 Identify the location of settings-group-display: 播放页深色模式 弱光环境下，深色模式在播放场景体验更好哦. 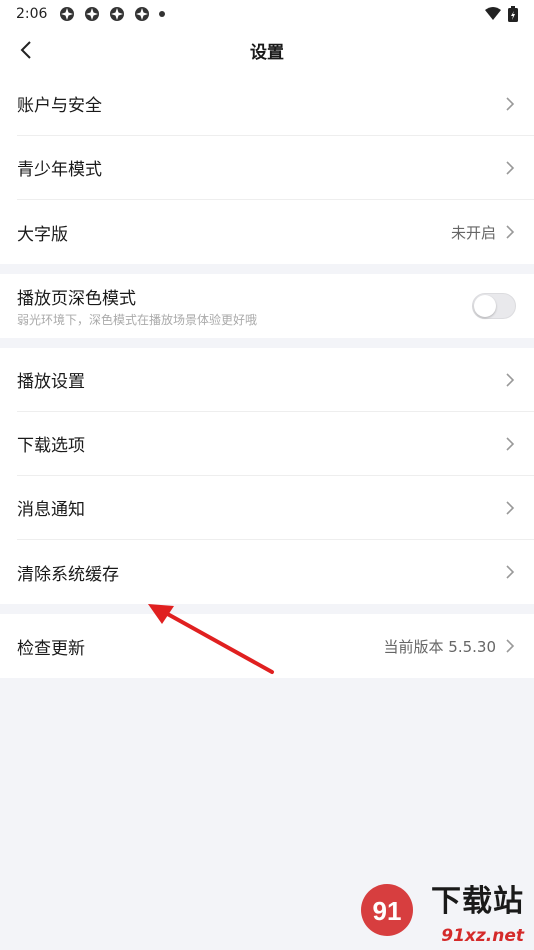
(267, 306).